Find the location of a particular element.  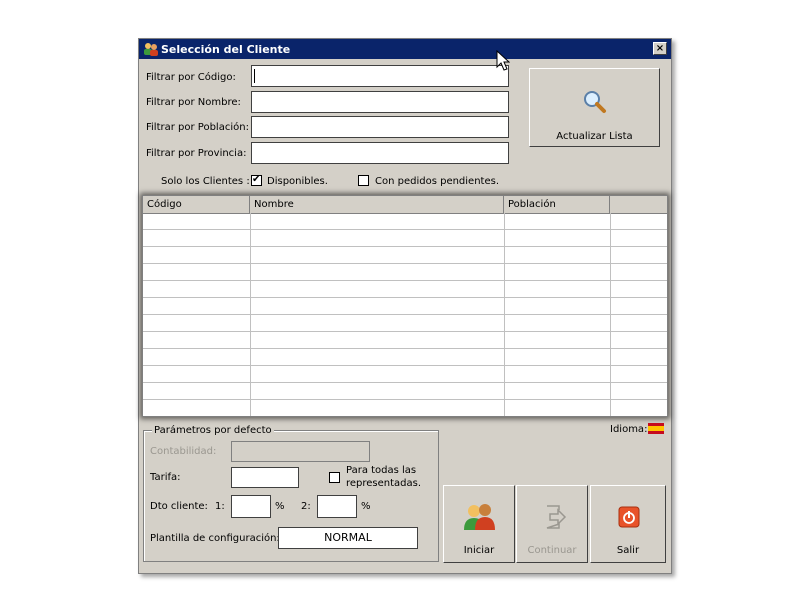

salir-button: Salir is located at coordinates (628, 524).